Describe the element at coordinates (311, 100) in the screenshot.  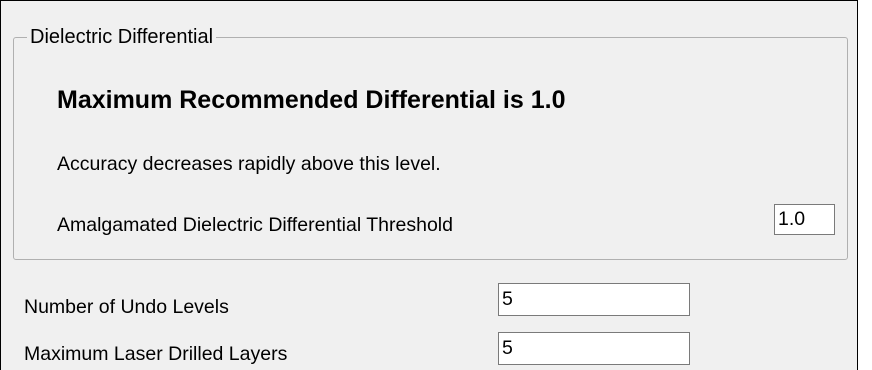
I see `max-recommended-heading: Maximum Recommended Differential is 1.0` at that location.